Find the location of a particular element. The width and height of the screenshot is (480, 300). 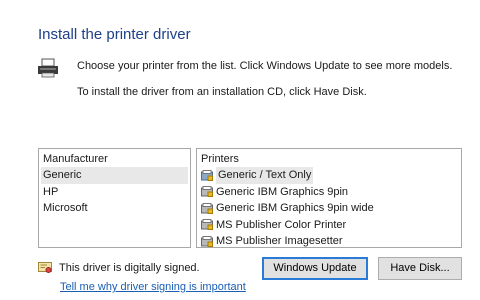

printer-item: MS Publisher Imagesetter is located at coordinates (329, 241).